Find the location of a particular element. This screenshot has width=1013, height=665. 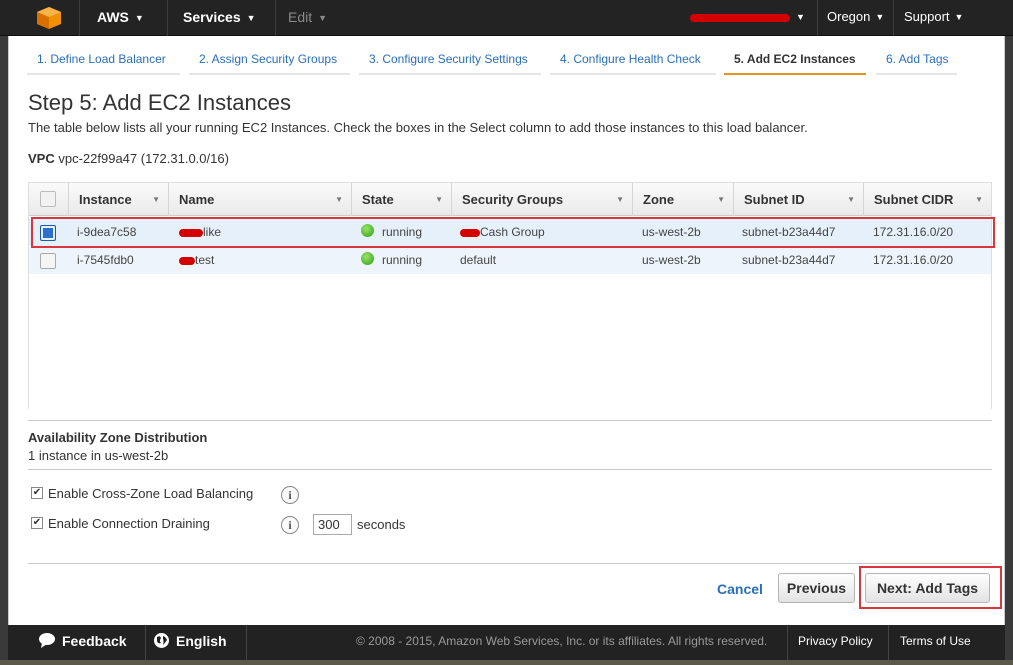

step-assign-security-groups: 2. Assign Security Groups is located at coordinates (269, 62).